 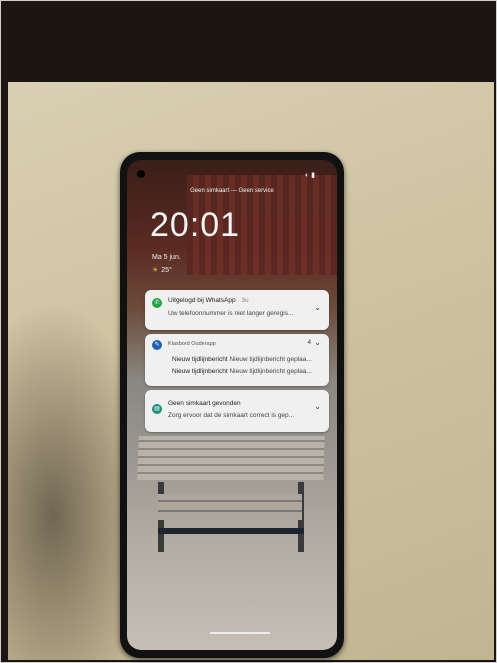 What do you see at coordinates (195, 225) in the screenshot?
I see `lock-clock: 20:01` at bounding box center [195, 225].